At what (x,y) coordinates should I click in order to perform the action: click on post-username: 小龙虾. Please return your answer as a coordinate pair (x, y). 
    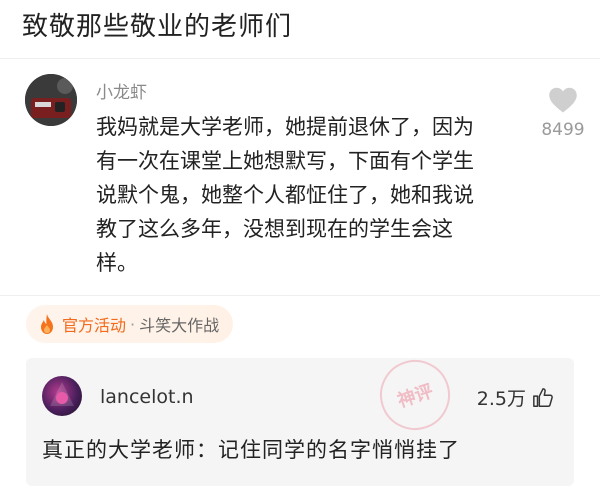
    Looking at the image, I should click on (121, 90).